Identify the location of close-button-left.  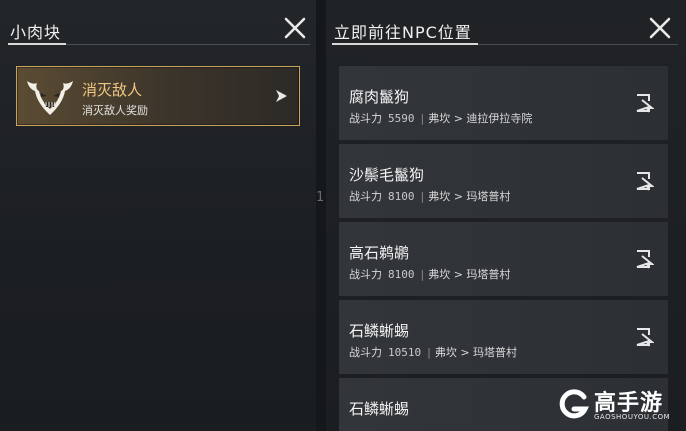
(295, 28).